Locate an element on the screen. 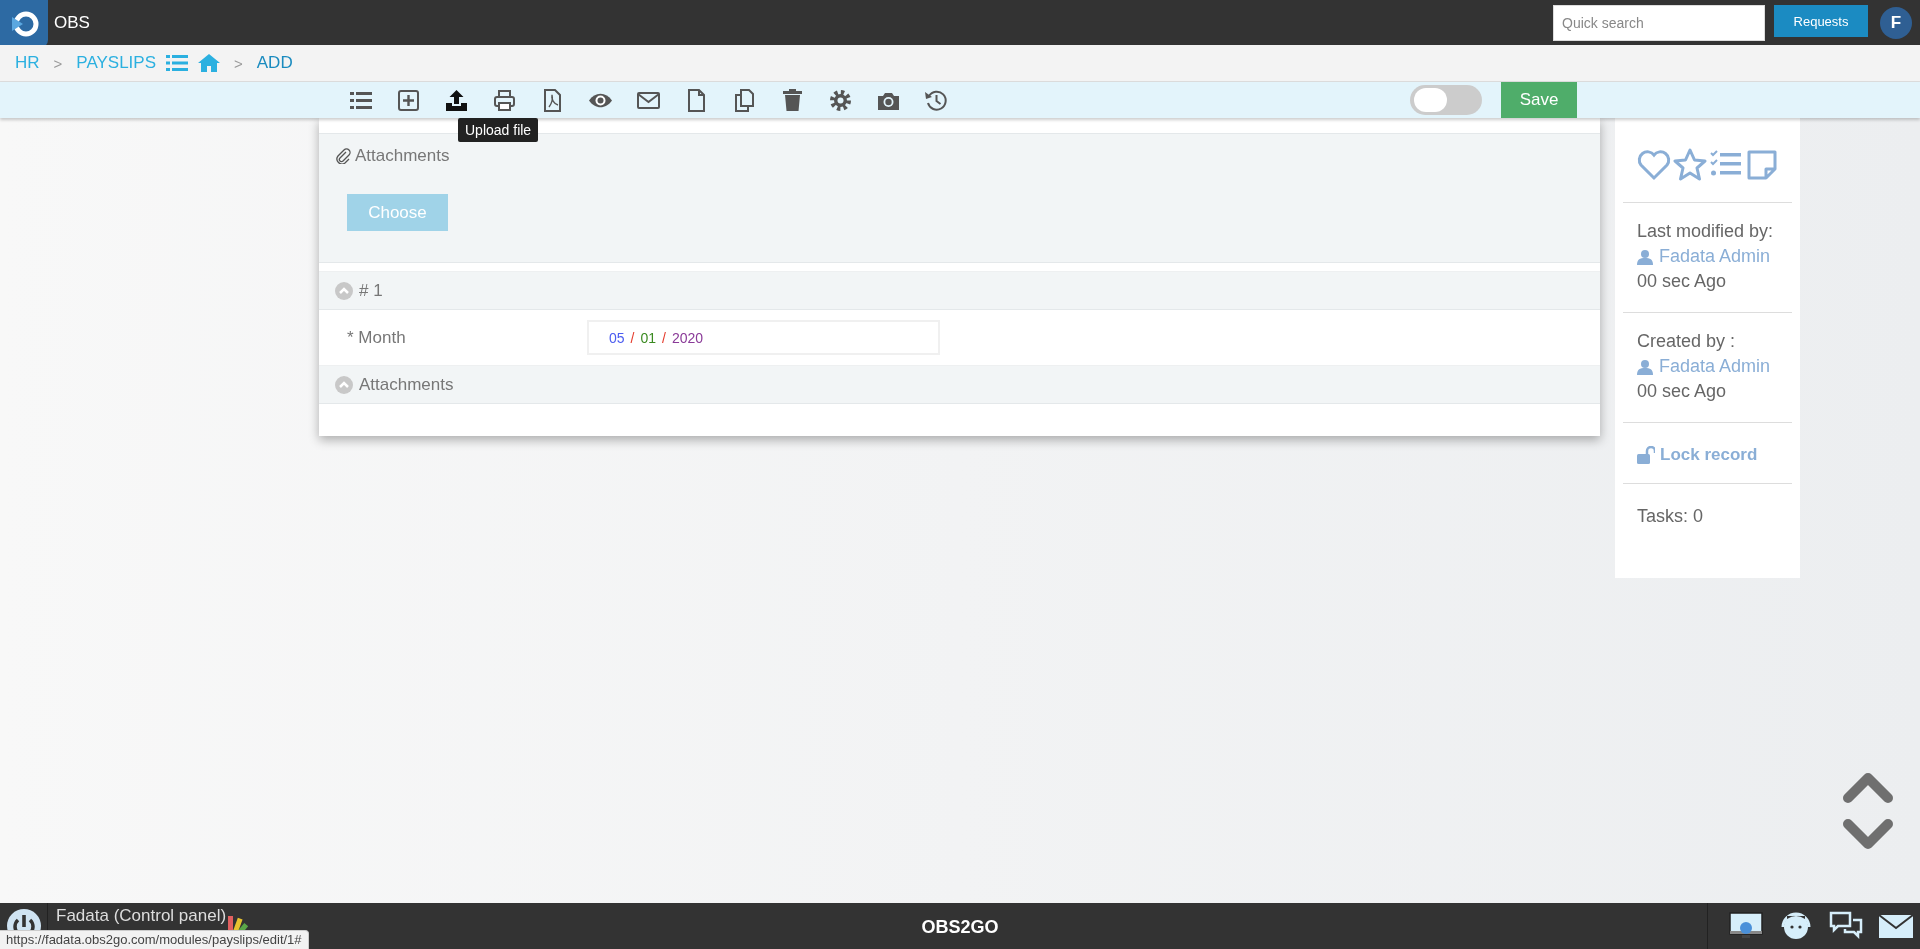  meta-label: Created by : is located at coordinates (1687, 341).